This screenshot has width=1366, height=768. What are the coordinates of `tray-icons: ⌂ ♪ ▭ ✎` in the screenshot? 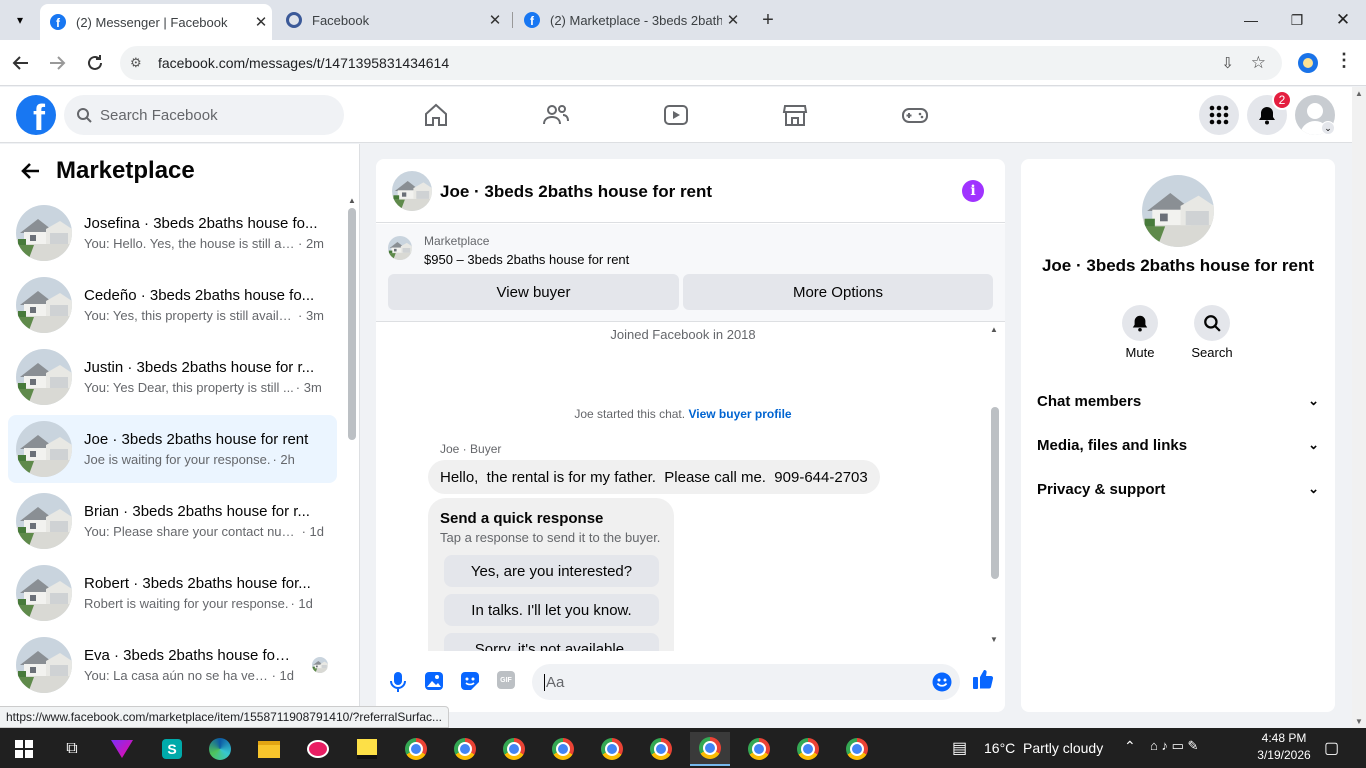 It's located at (1174, 746).